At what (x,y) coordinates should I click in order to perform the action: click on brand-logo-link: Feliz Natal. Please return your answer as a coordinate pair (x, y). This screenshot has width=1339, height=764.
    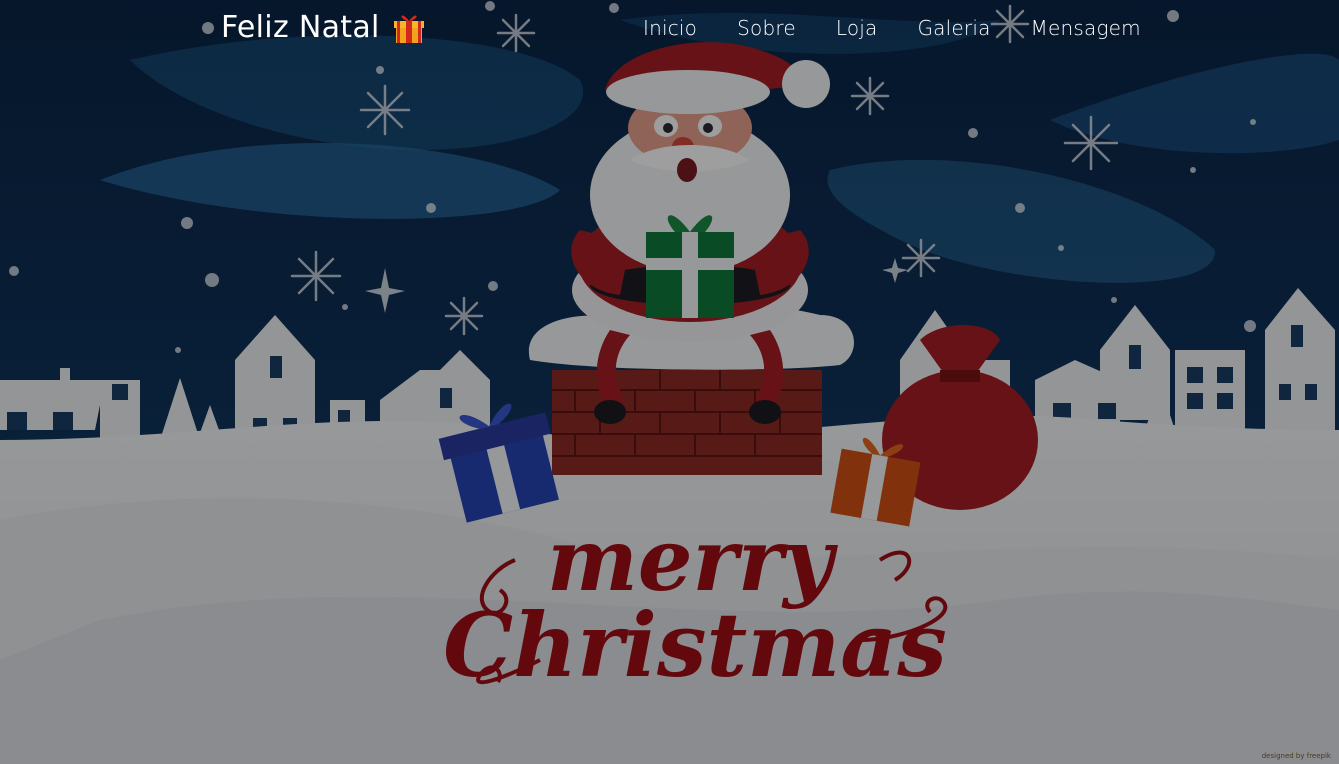
    Looking at the image, I should click on (322, 27).